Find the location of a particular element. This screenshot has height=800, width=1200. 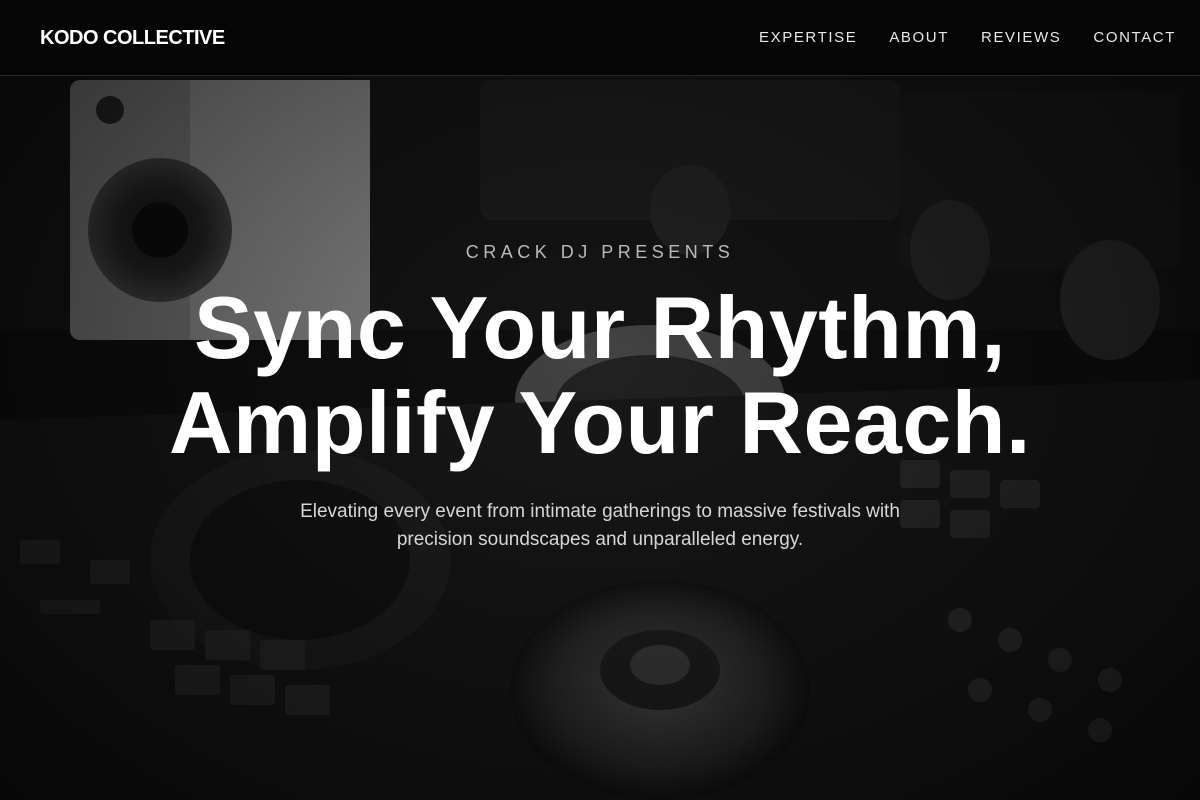

nav-menu: EXPERTISE ABOUT REVIEWS CONTACT is located at coordinates (967, 38).